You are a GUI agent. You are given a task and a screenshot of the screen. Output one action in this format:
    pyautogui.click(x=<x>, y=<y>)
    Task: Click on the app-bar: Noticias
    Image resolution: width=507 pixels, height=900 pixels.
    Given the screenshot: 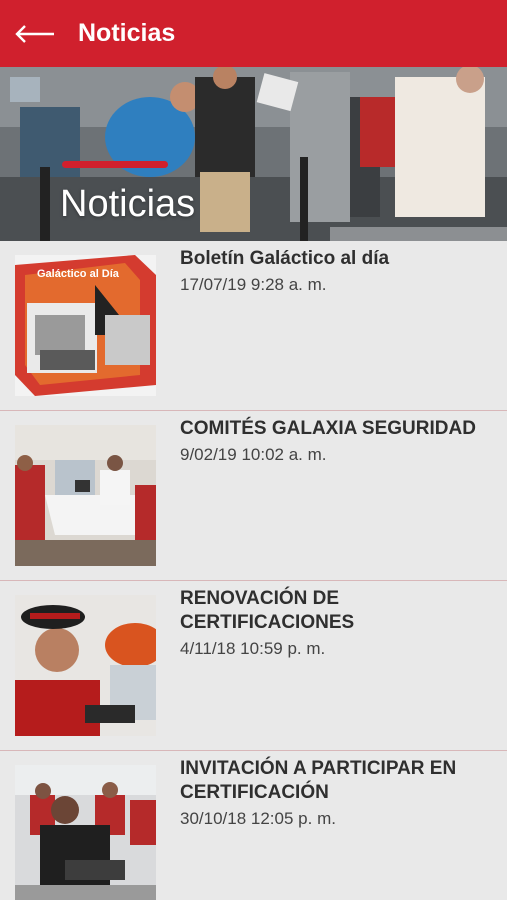 What is the action you would take?
    pyautogui.click(x=253, y=33)
    